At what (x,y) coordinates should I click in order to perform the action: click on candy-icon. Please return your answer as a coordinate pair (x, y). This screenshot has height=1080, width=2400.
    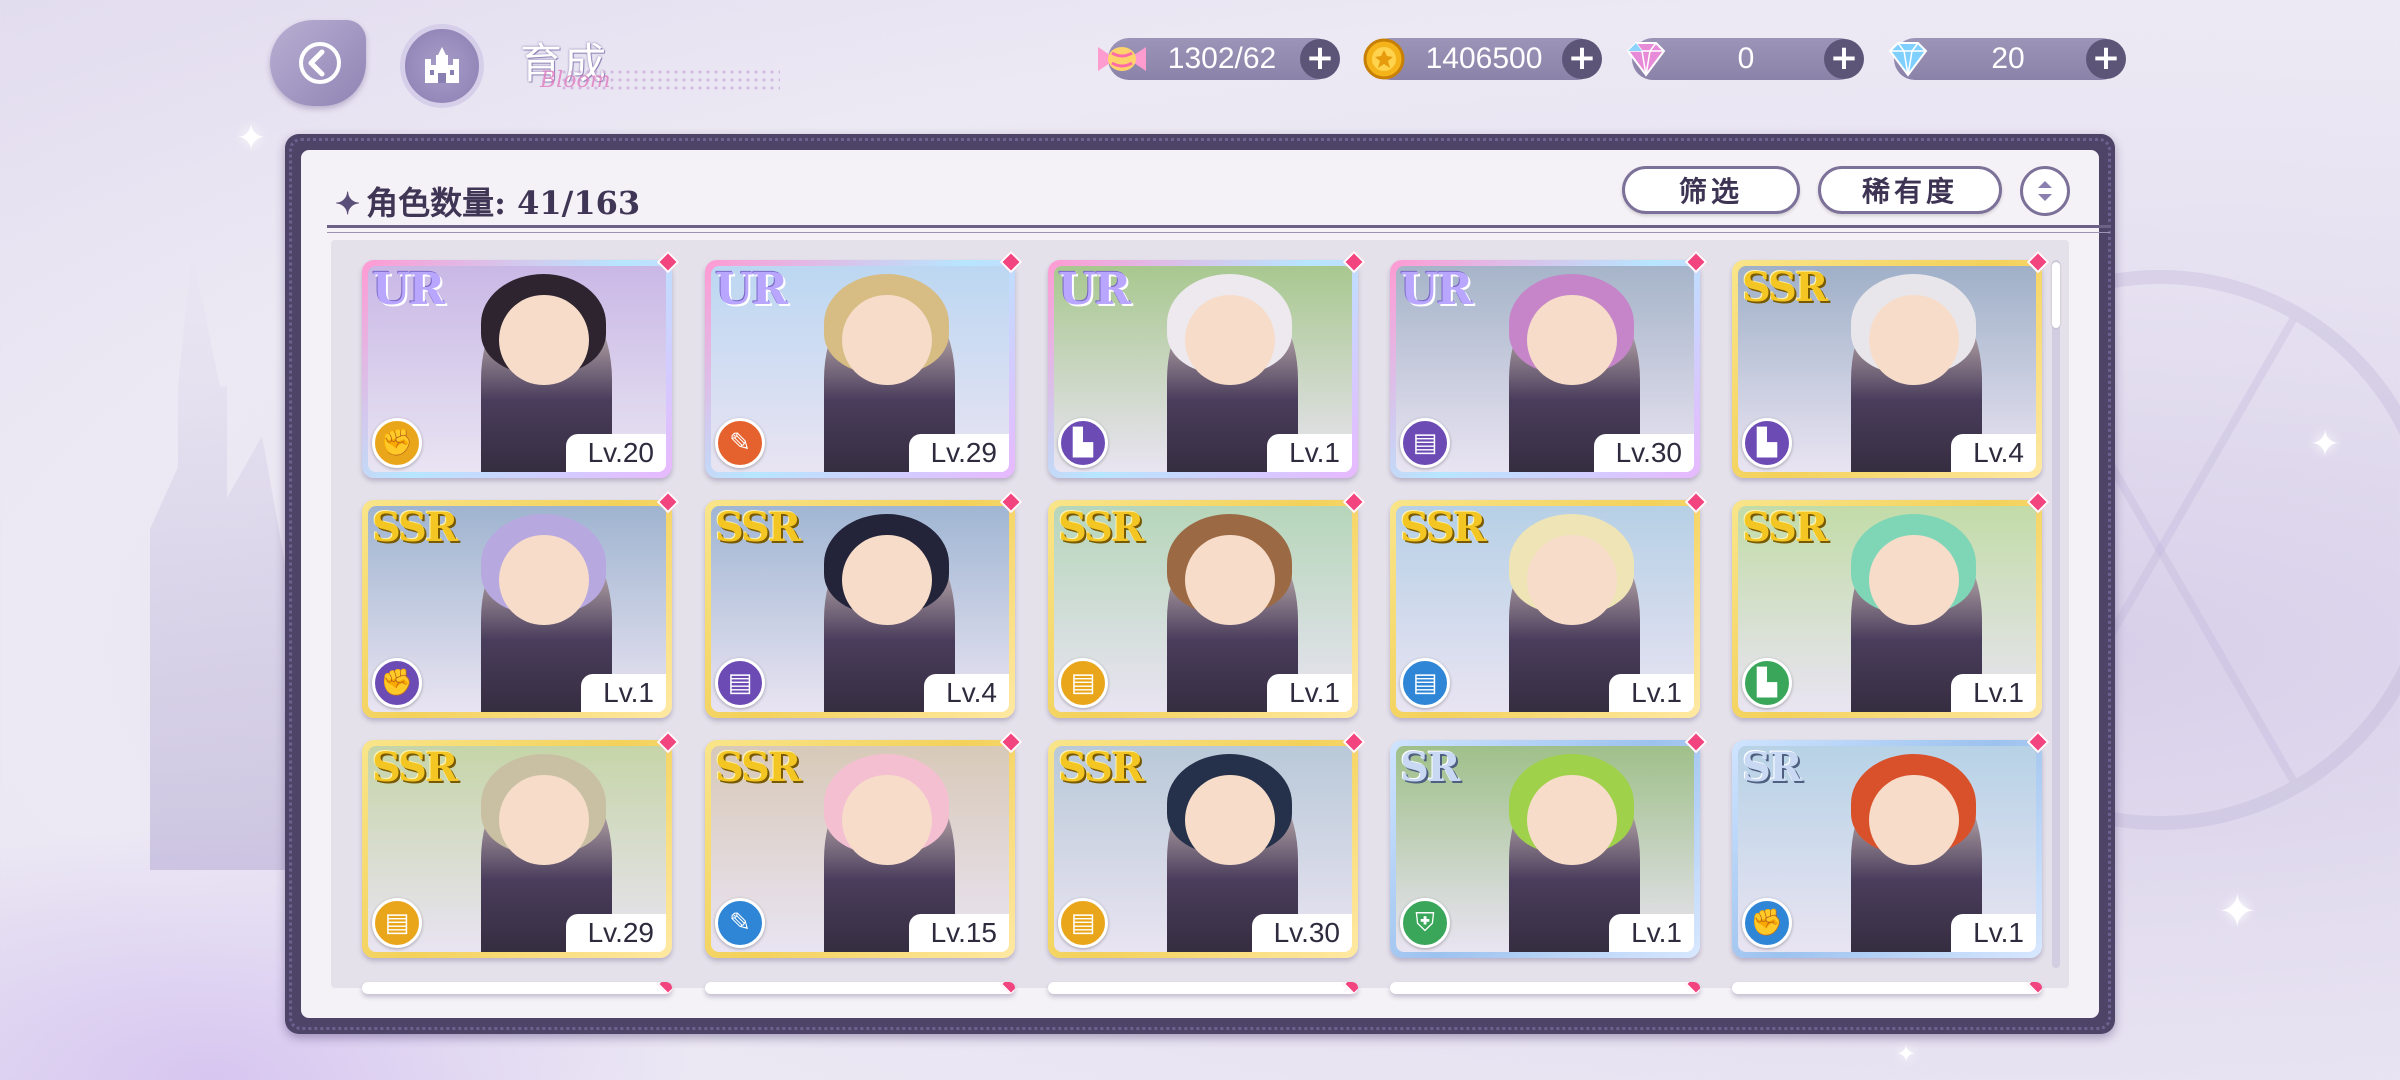
    Looking at the image, I should click on (1122, 59).